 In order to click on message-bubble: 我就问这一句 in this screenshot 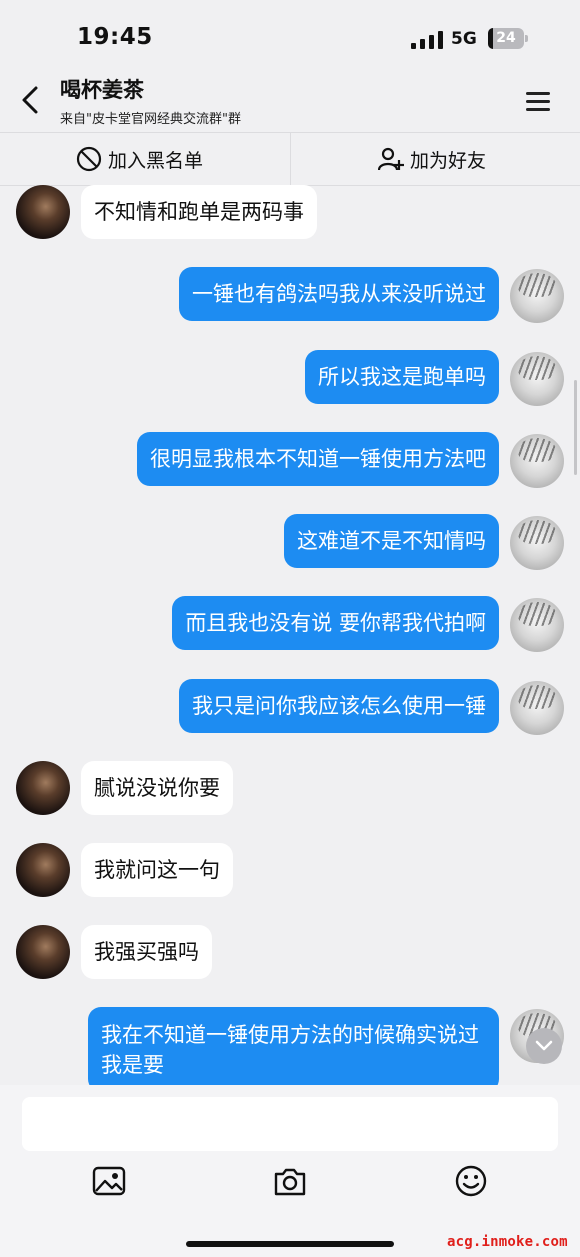, I will do `click(157, 870)`.